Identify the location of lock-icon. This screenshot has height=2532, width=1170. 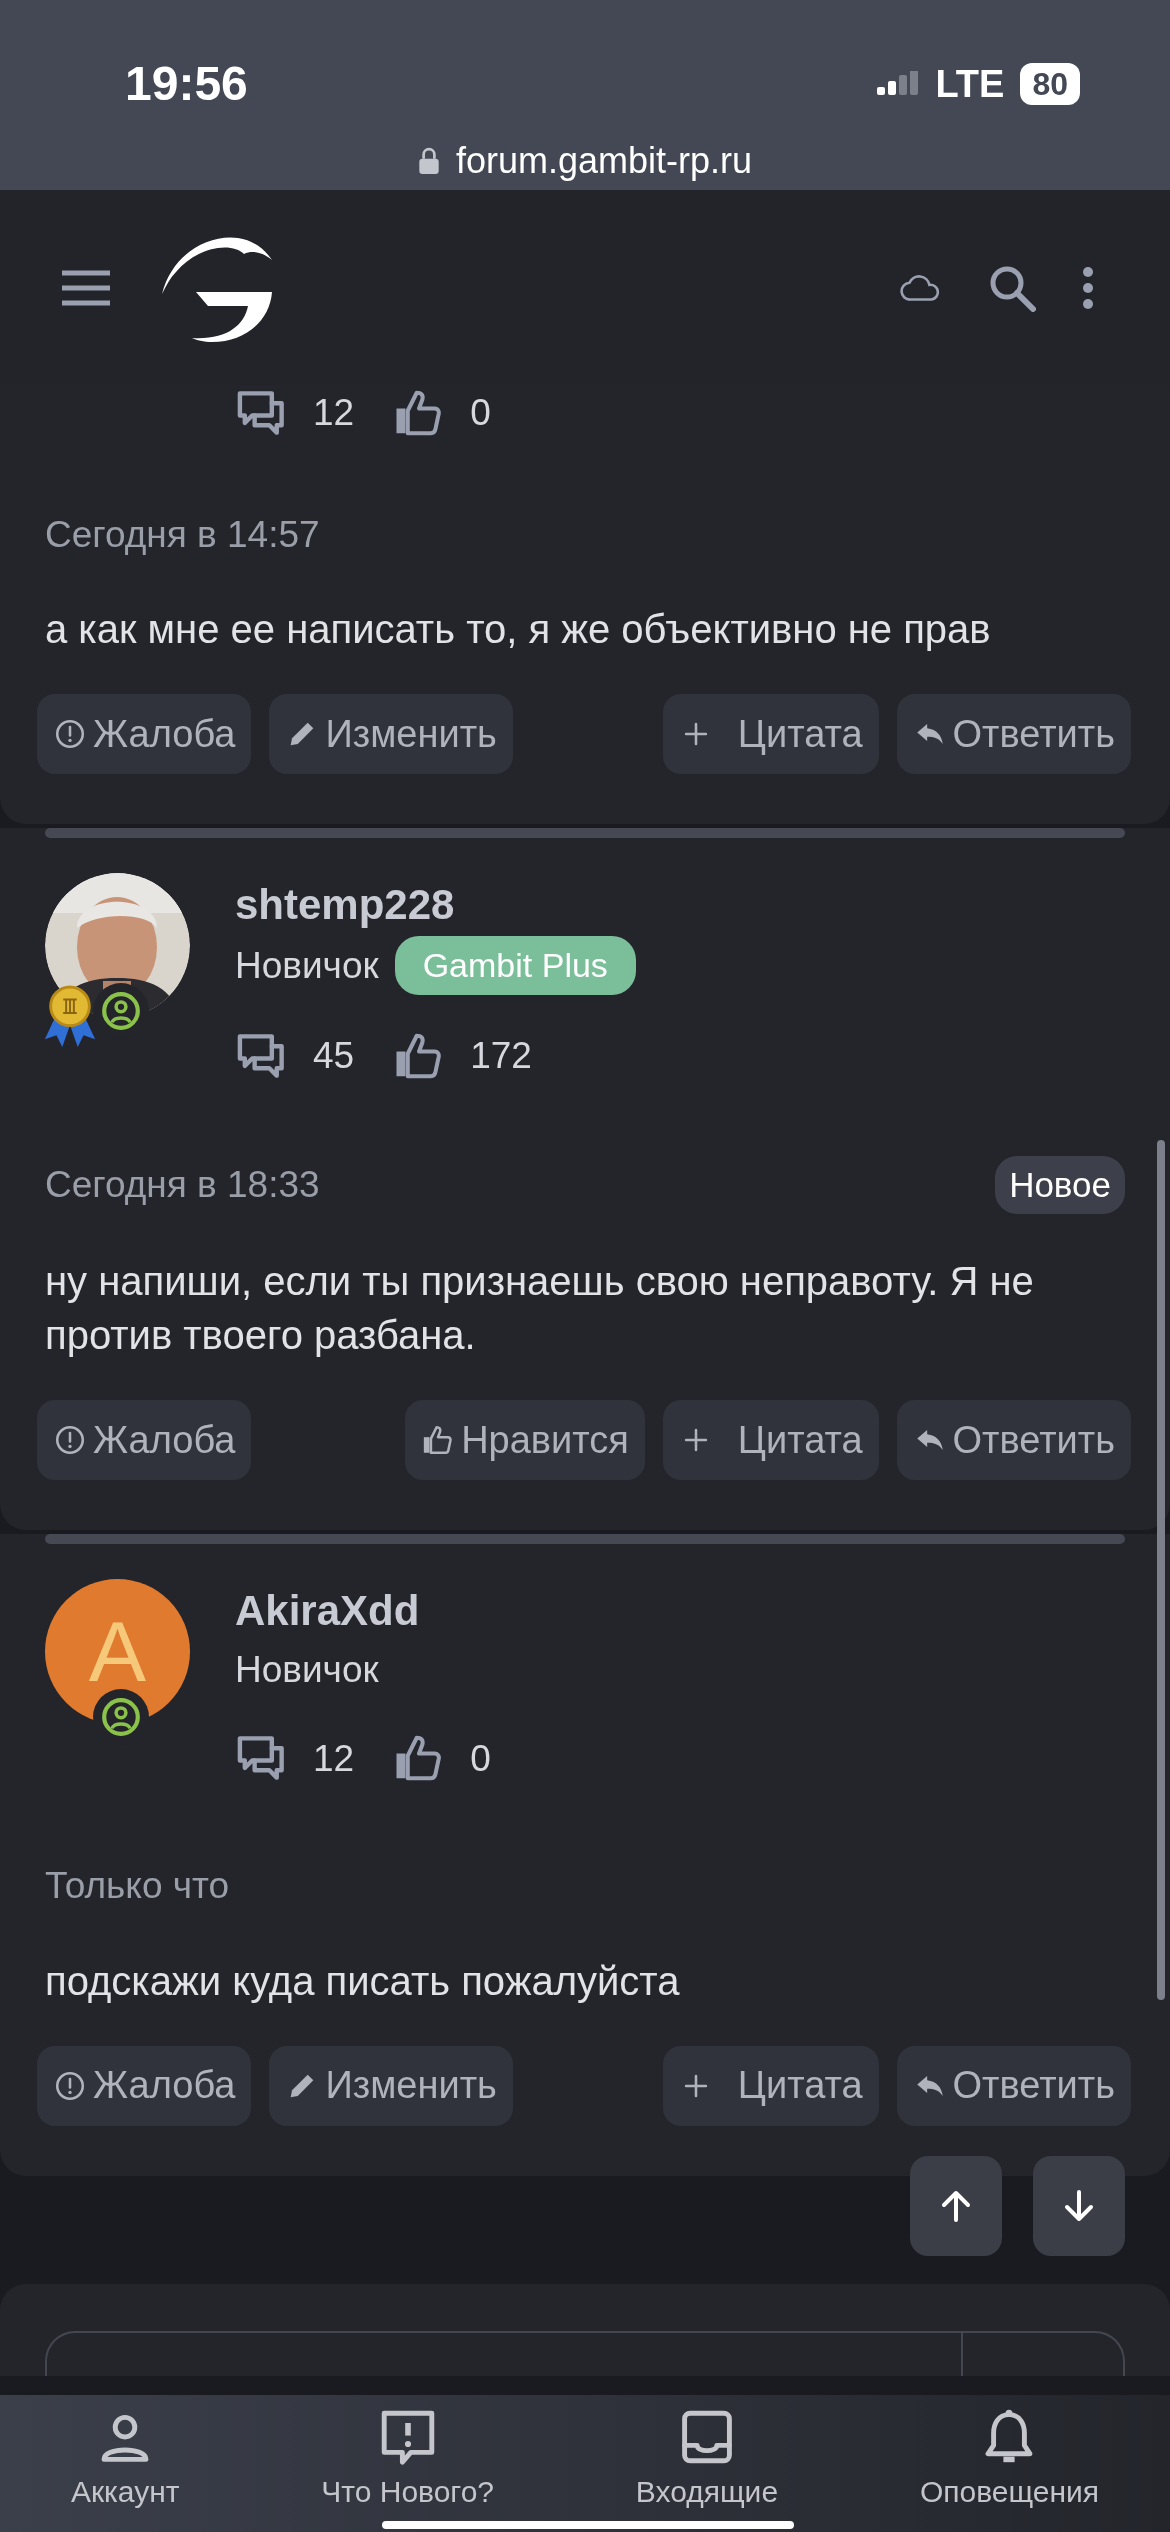
(428, 161).